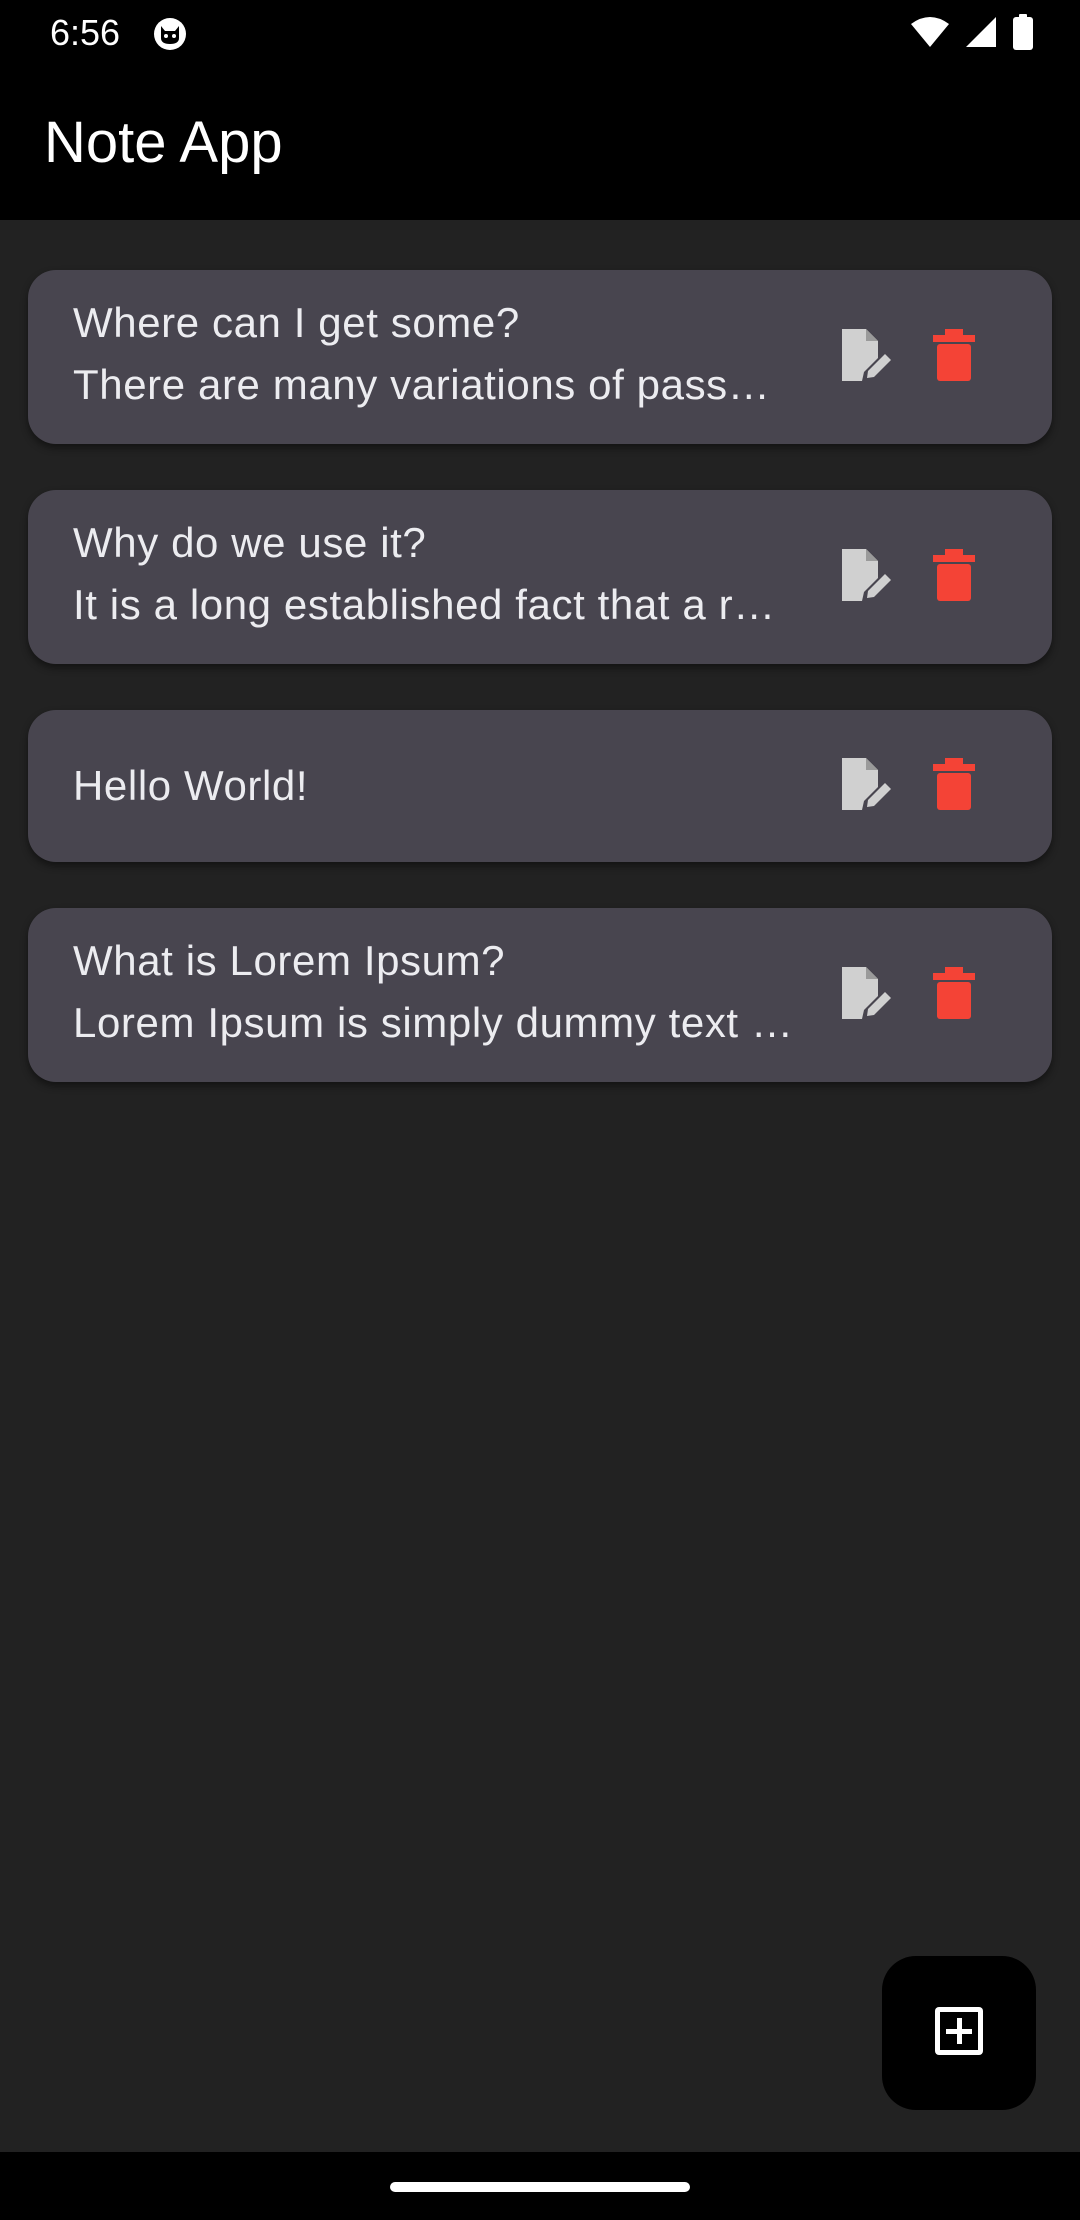 Image resolution: width=1080 pixels, height=2220 pixels. I want to click on add-box-icon, so click(959, 2033).